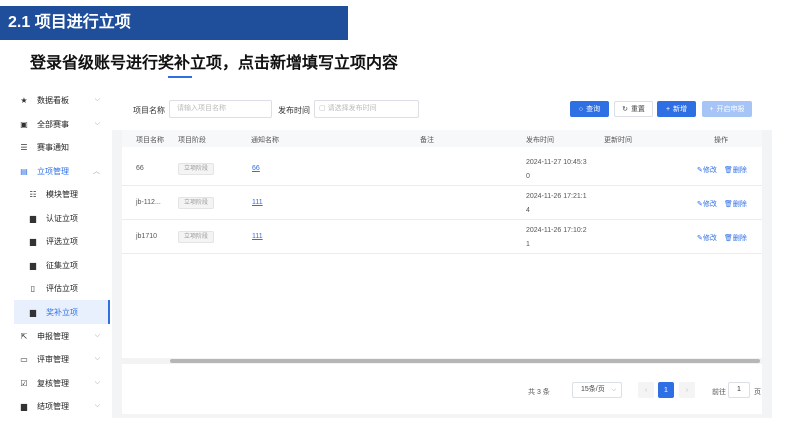  What do you see at coordinates (618, 140) in the screenshot?
I see `column-header: 更新时间` at bounding box center [618, 140].